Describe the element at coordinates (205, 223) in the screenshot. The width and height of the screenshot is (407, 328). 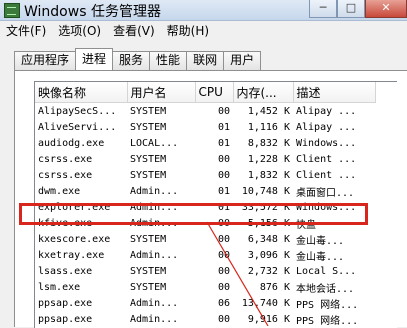
I see `table-row: kfive.exe Admin... 00 5,156 K 快盘` at that location.